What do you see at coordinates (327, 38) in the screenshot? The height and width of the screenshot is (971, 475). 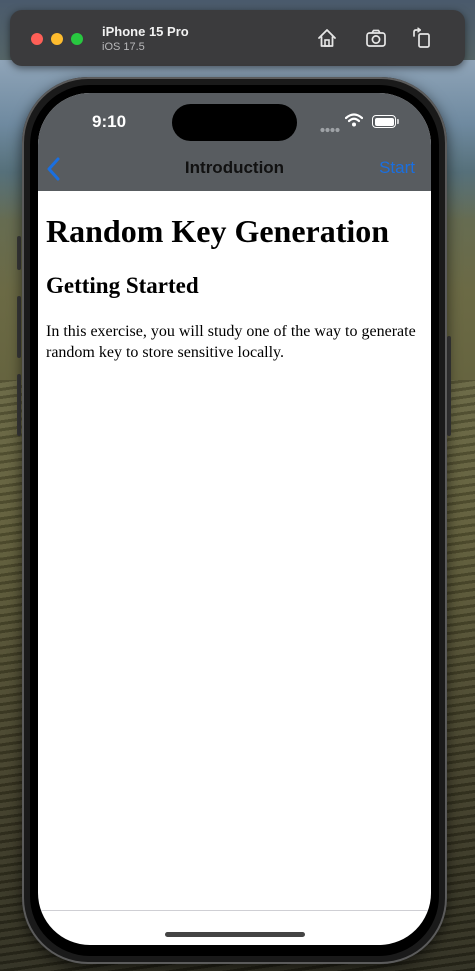 I see `home-icon` at bounding box center [327, 38].